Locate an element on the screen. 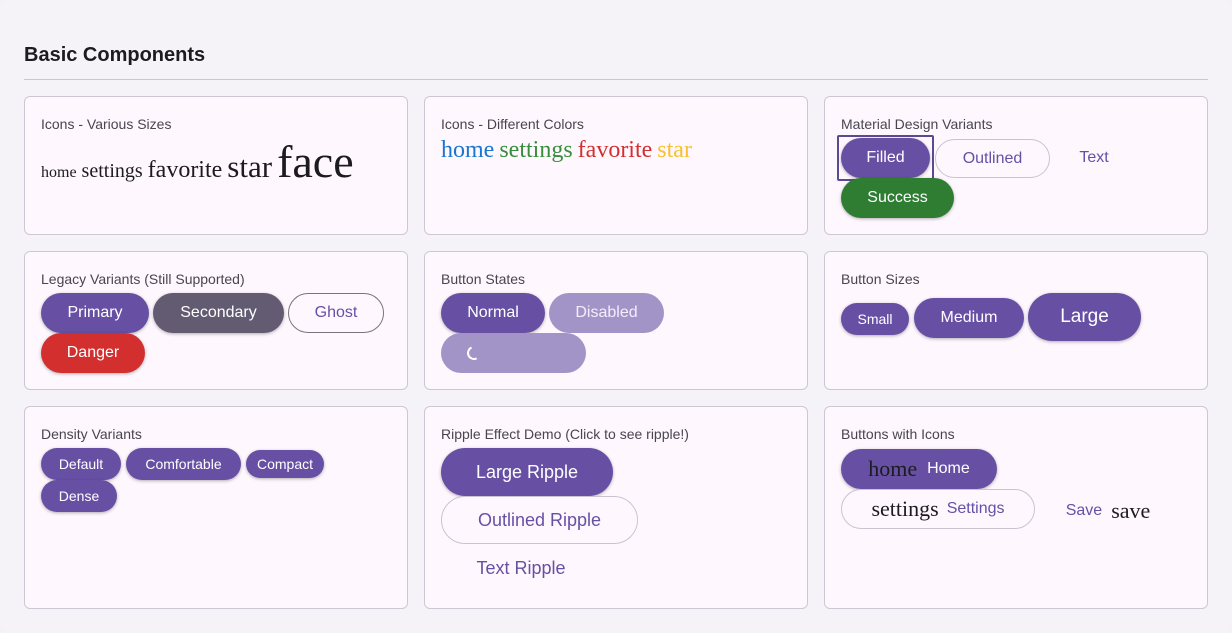 The image size is (1232, 633). dense-density-button: Dense is located at coordinates (79, 496).